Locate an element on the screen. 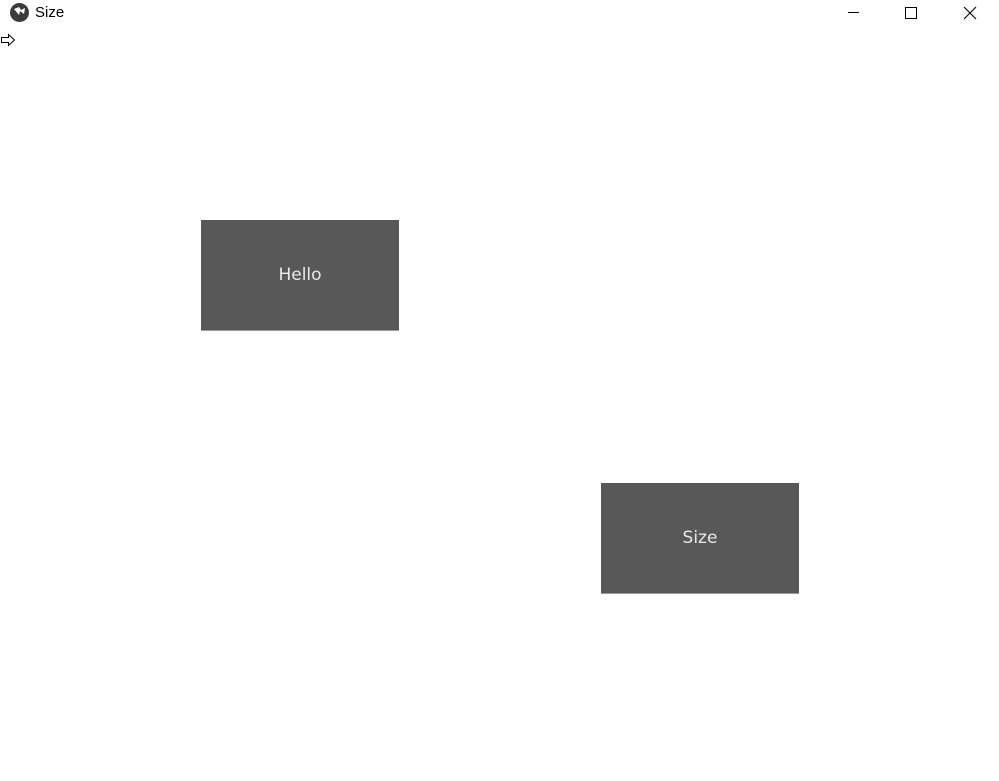 The image size is (999, 781). hello-button: Hello is located at coordinates (300, 275).